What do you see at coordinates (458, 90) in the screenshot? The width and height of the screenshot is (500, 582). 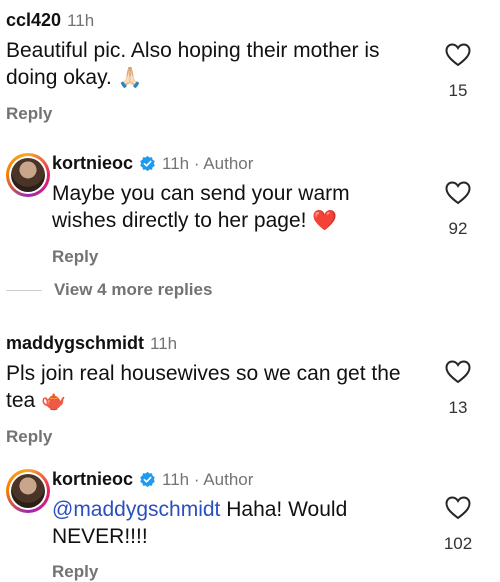 I see `like-count: 15` at bounding box center [458, 90].